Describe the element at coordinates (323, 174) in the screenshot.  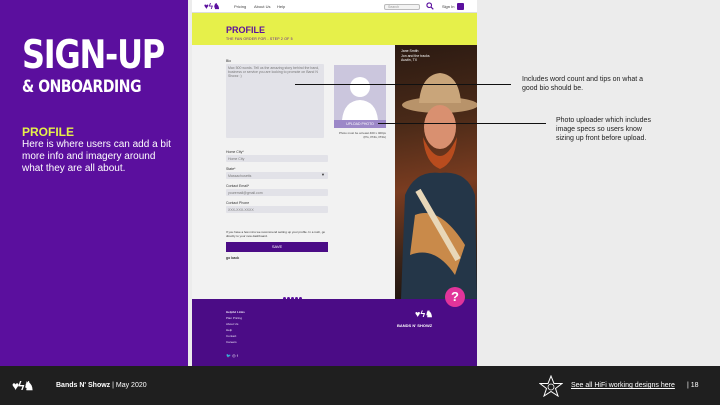
I see `chevron-down-icon: ▼` at that location.